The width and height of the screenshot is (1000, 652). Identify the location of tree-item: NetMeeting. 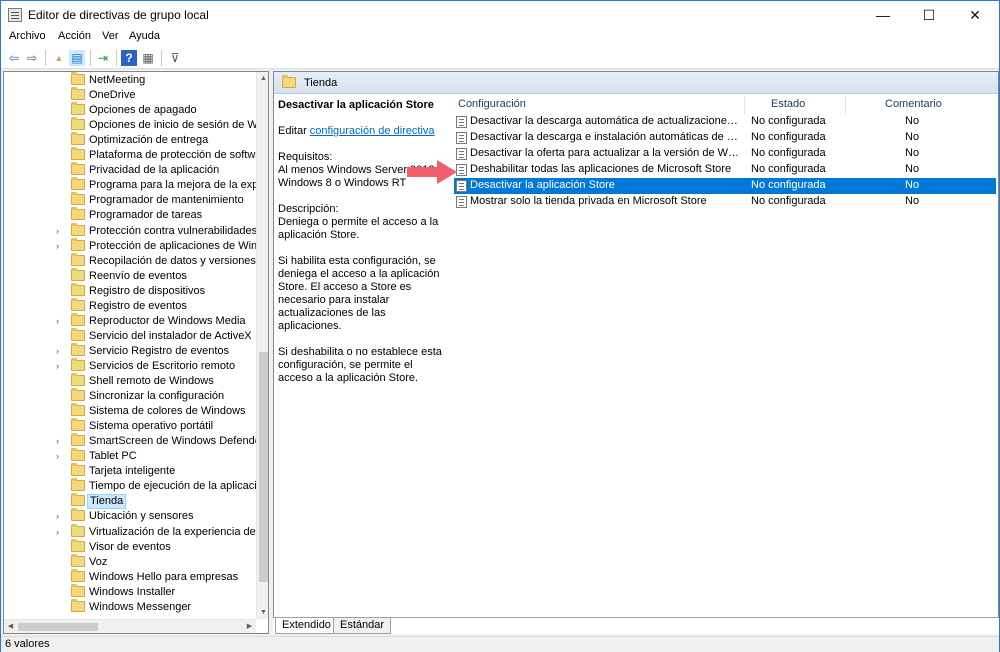
(130, 80).